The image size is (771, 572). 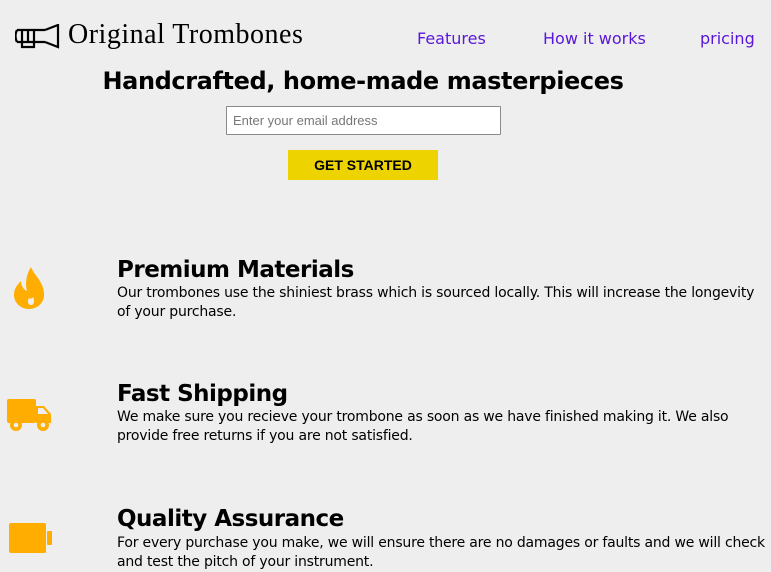 I want to click on hero-title: Handcrafted, home-made masterpieces, so click(x=363, y=81).